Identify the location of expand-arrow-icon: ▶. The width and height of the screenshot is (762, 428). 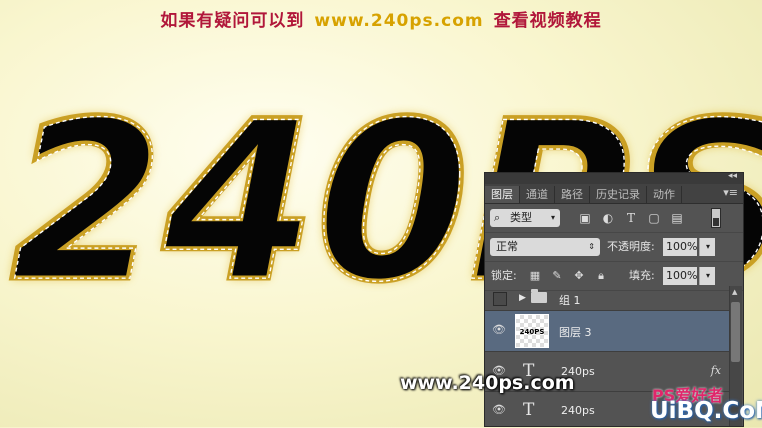
(522, 298).